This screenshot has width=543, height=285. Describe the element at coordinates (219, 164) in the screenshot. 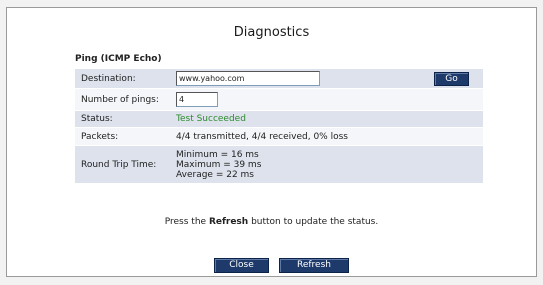

I see `rtt-max: Maximum = 39 ms` at that location.